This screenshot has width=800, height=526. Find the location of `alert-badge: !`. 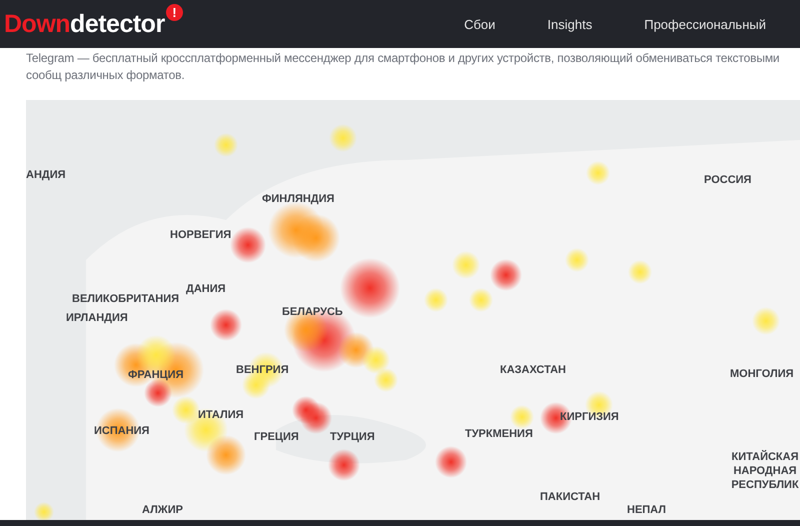

alert-badge: ! is located at coordinates (174, 12).